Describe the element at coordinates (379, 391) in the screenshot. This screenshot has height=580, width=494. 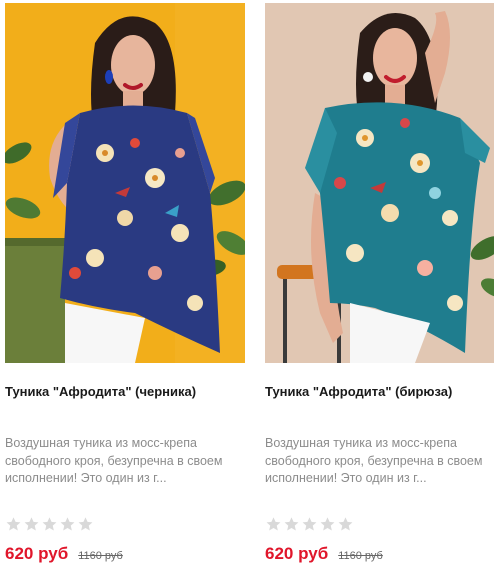
I see `product-title: Туника "Афродита" (бирюза)` at that location.